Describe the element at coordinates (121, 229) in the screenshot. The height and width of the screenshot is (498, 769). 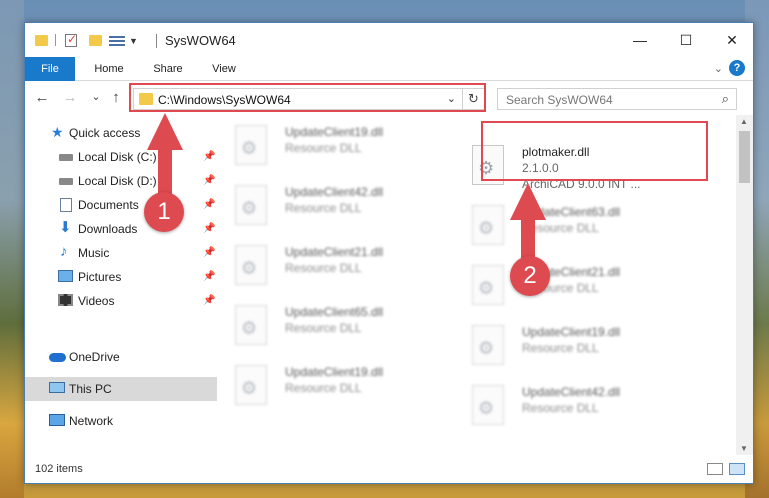
I see `sidebar-item-downloads: ⬇ Downloads 📌` at that location.